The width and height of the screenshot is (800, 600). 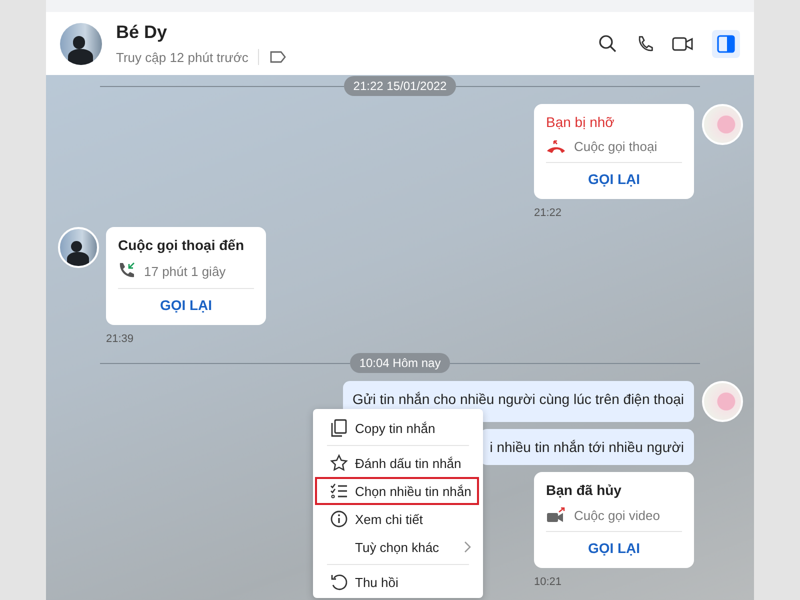 What do you see at coordinates (726, 44) in the screenshot?
I see `side-panel-toggle` at bounding box center [726, 44].